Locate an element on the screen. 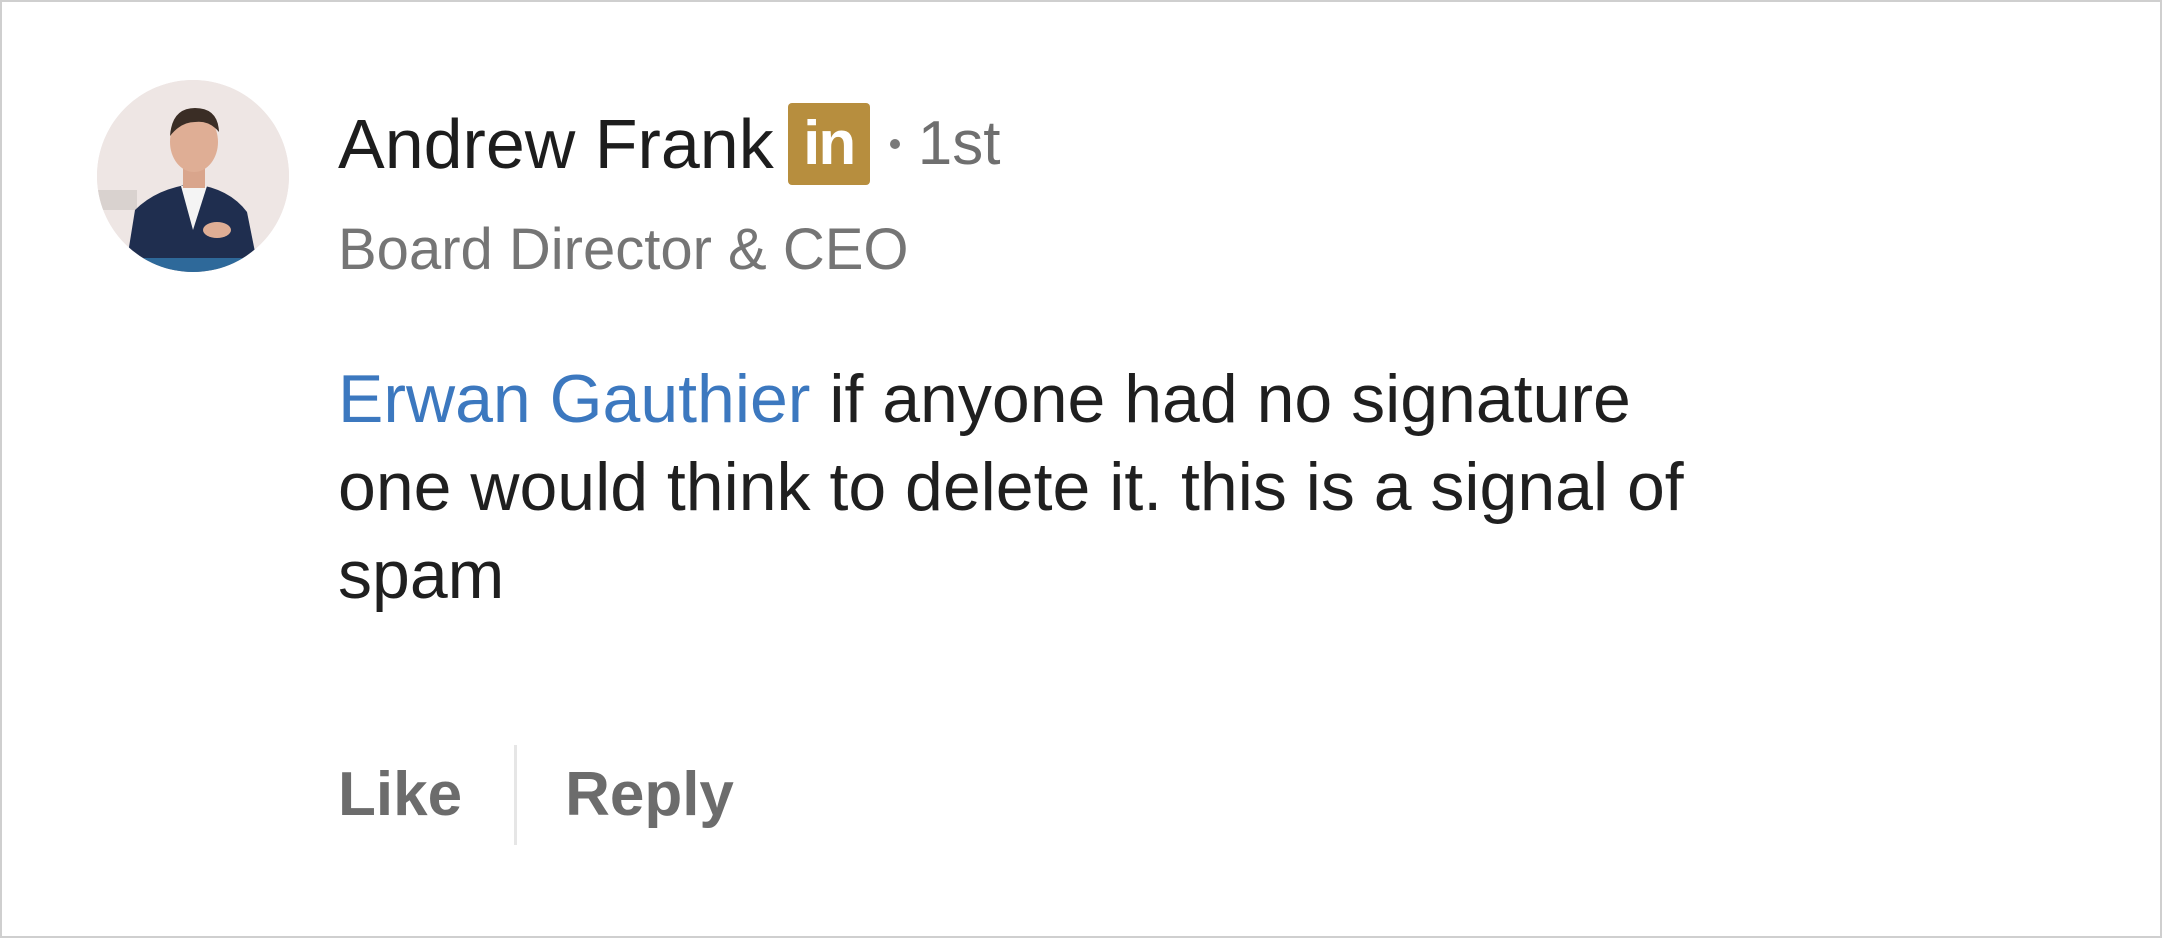 The image size is (2162, 938). profile-photo-icon is located at coordinates (193, 176).